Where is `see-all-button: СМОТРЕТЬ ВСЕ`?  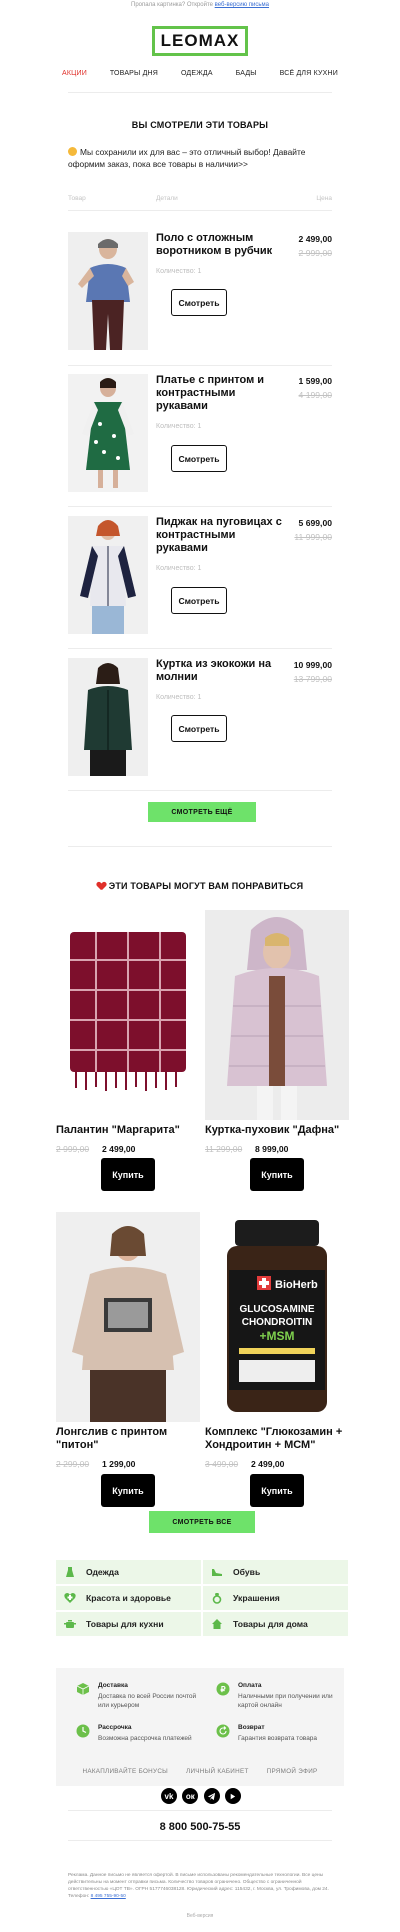 see-all-button: СМОТРЕТЬ ВСЕ is located at coordinates (202, 1522).